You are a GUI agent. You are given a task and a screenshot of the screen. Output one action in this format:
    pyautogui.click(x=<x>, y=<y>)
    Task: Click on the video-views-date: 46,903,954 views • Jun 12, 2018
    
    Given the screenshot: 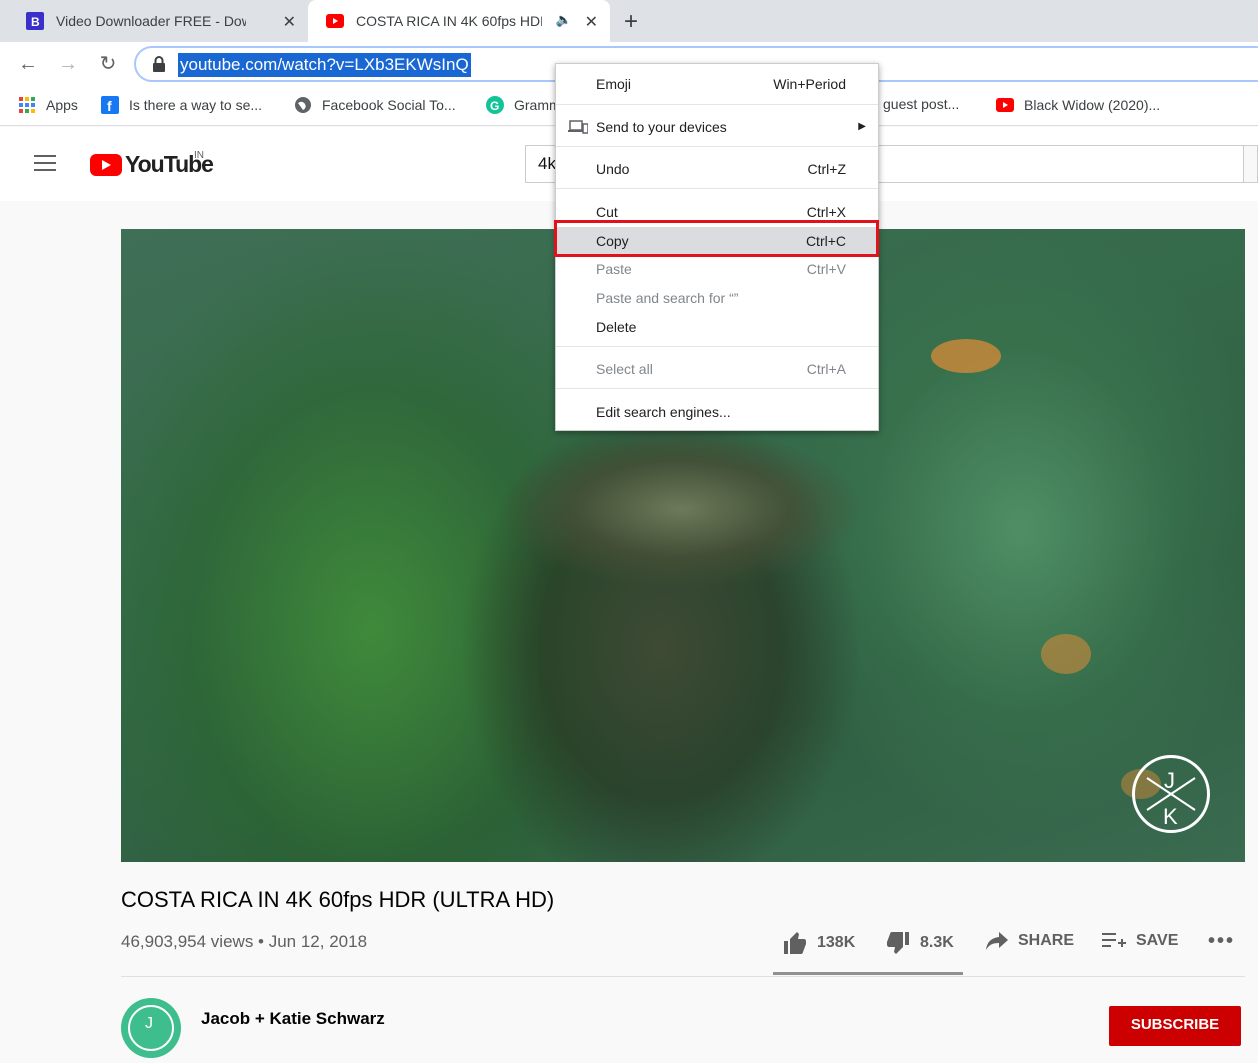 What is the action you would take?
    pyautogui.click(x=244, y=941)
    